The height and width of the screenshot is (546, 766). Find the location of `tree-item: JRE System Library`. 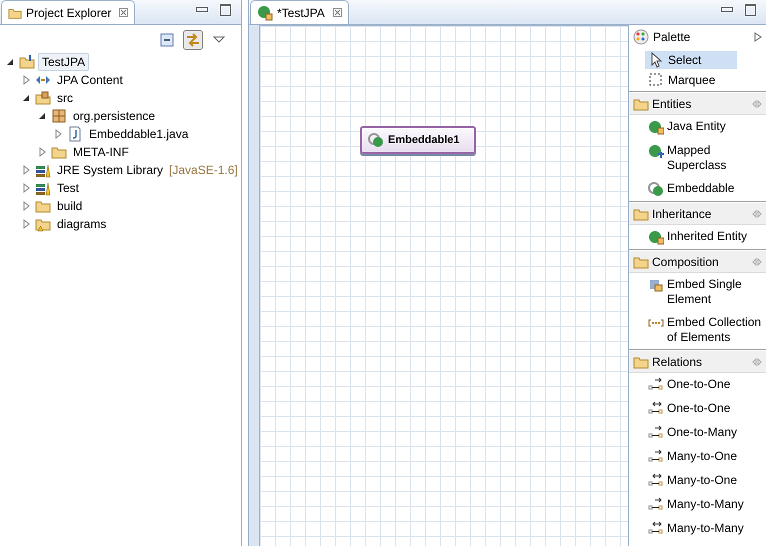

tree-item: JRE System Library is located at coordinates (110, 170).